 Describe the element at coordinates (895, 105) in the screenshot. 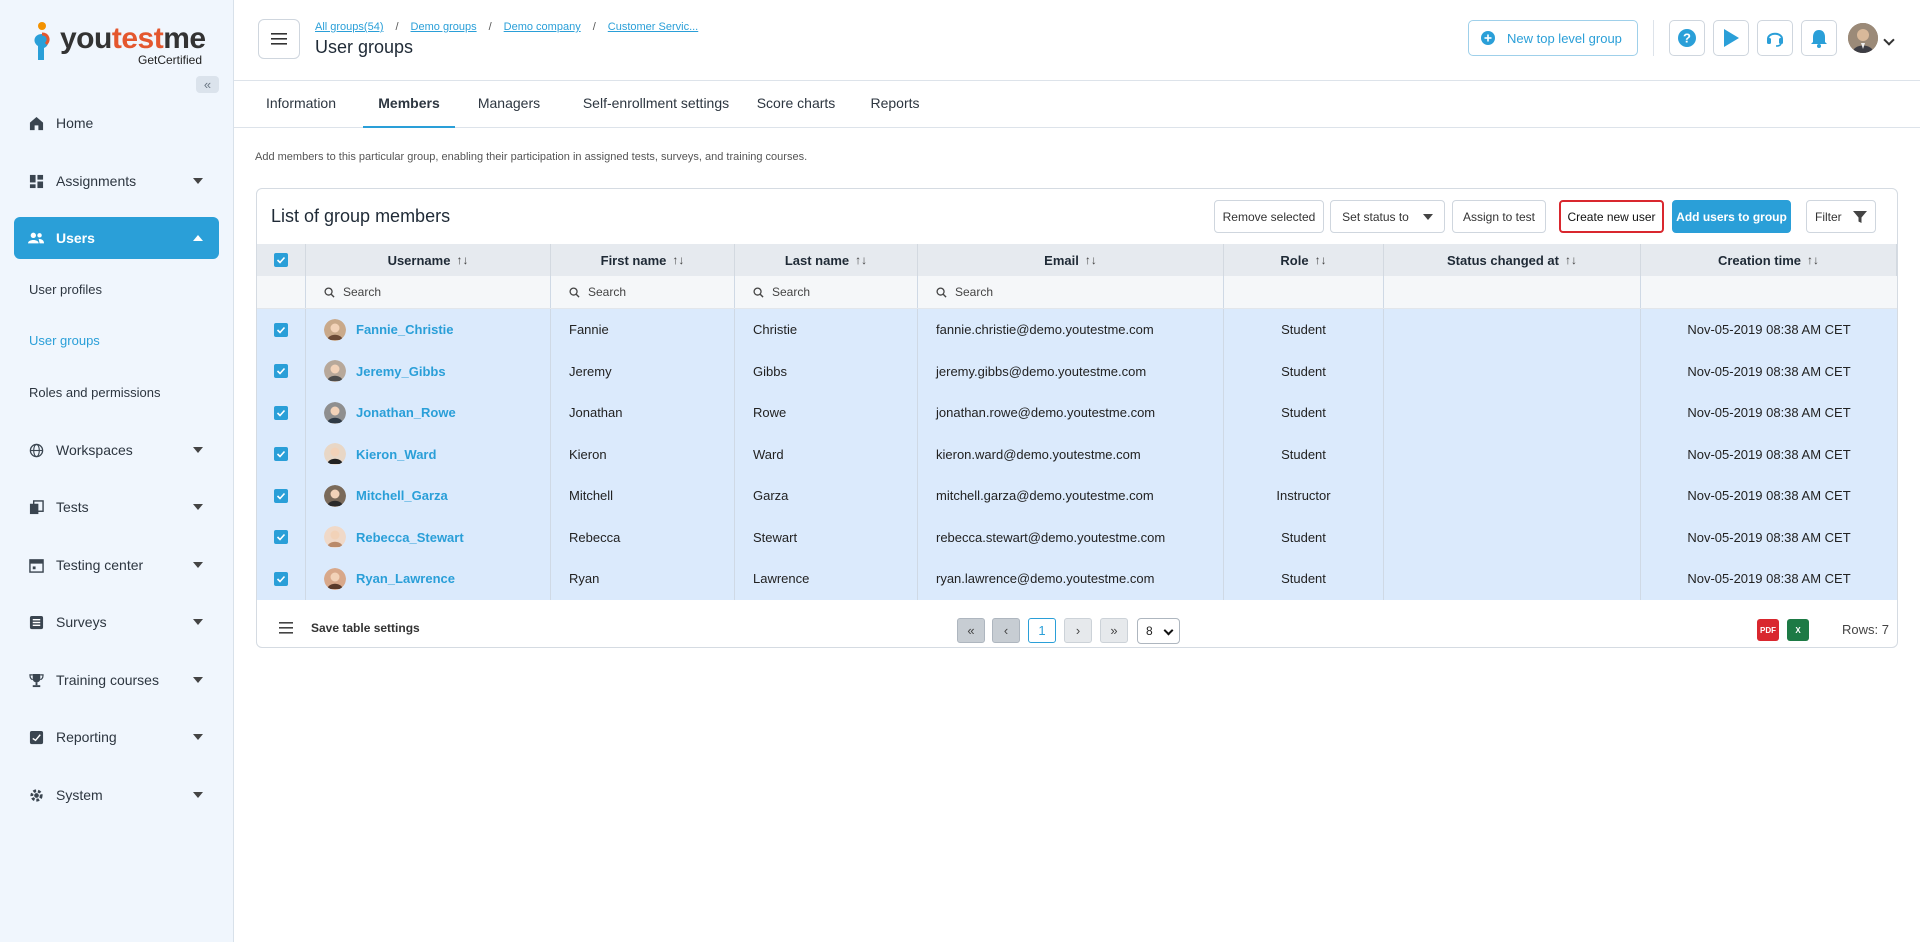

I see `tab-reports: Reports` at that location.